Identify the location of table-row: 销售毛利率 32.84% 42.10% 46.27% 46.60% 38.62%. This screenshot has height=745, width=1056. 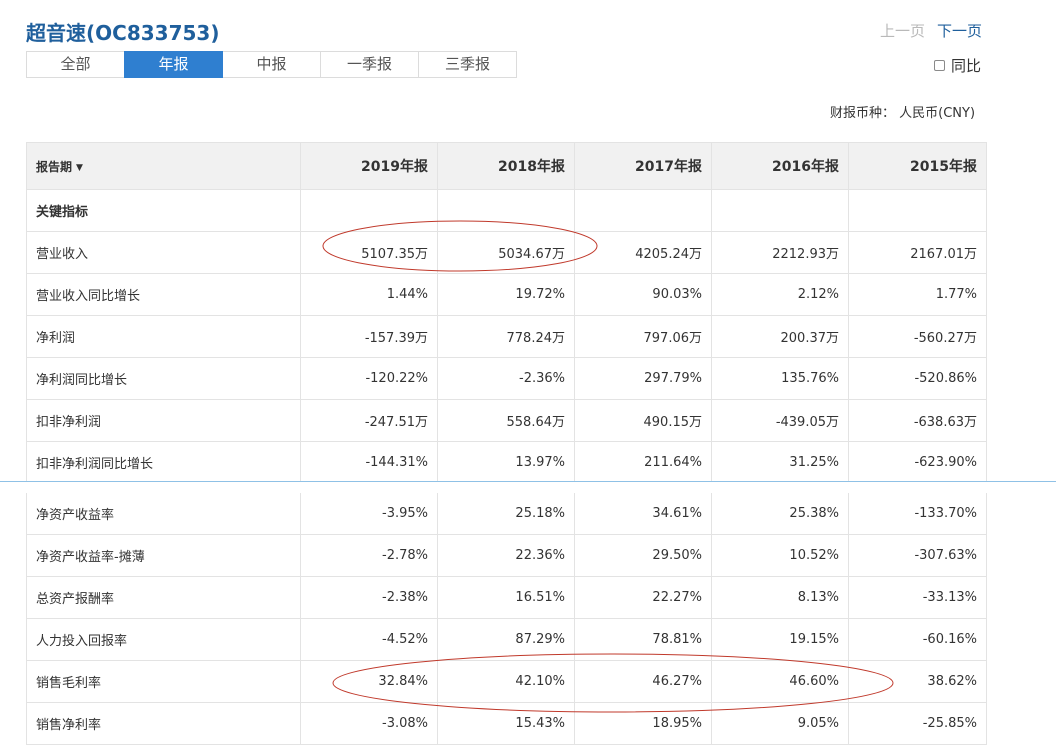
(506, 681).